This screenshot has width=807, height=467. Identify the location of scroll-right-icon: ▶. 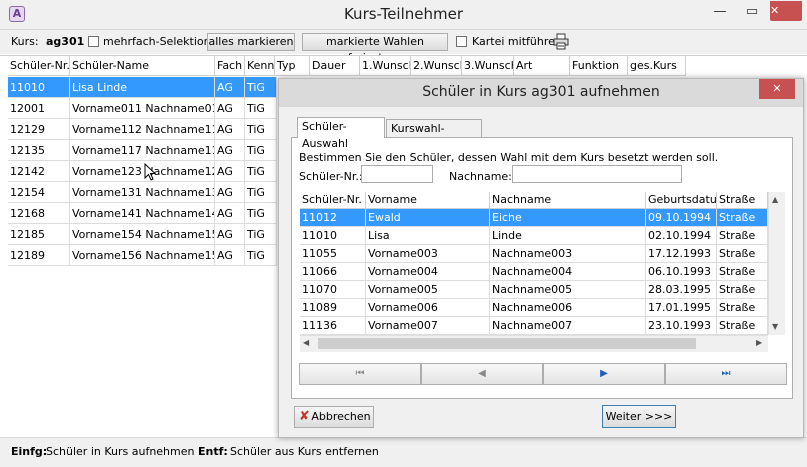
(759, 342).